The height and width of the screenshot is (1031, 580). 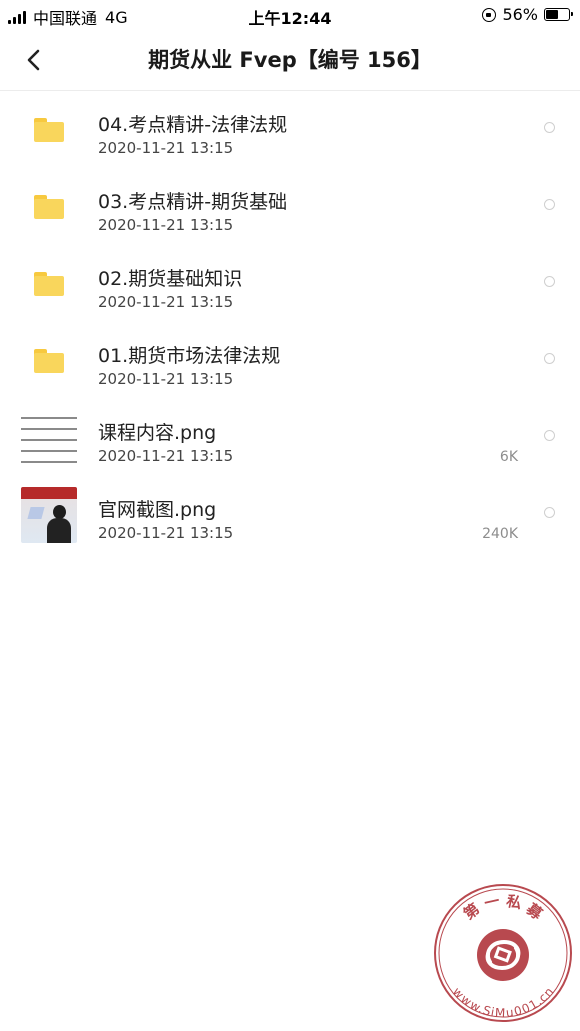 I want to click on photo-thumbnail-icon, so click(x=49, y=515).